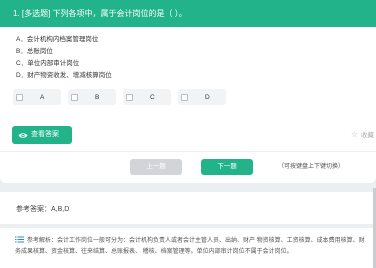 The height and width of the screenshot is (268, 376). Describe the element at coordinates (19, 239) in the screenshot. I see `list-icon` at that location.